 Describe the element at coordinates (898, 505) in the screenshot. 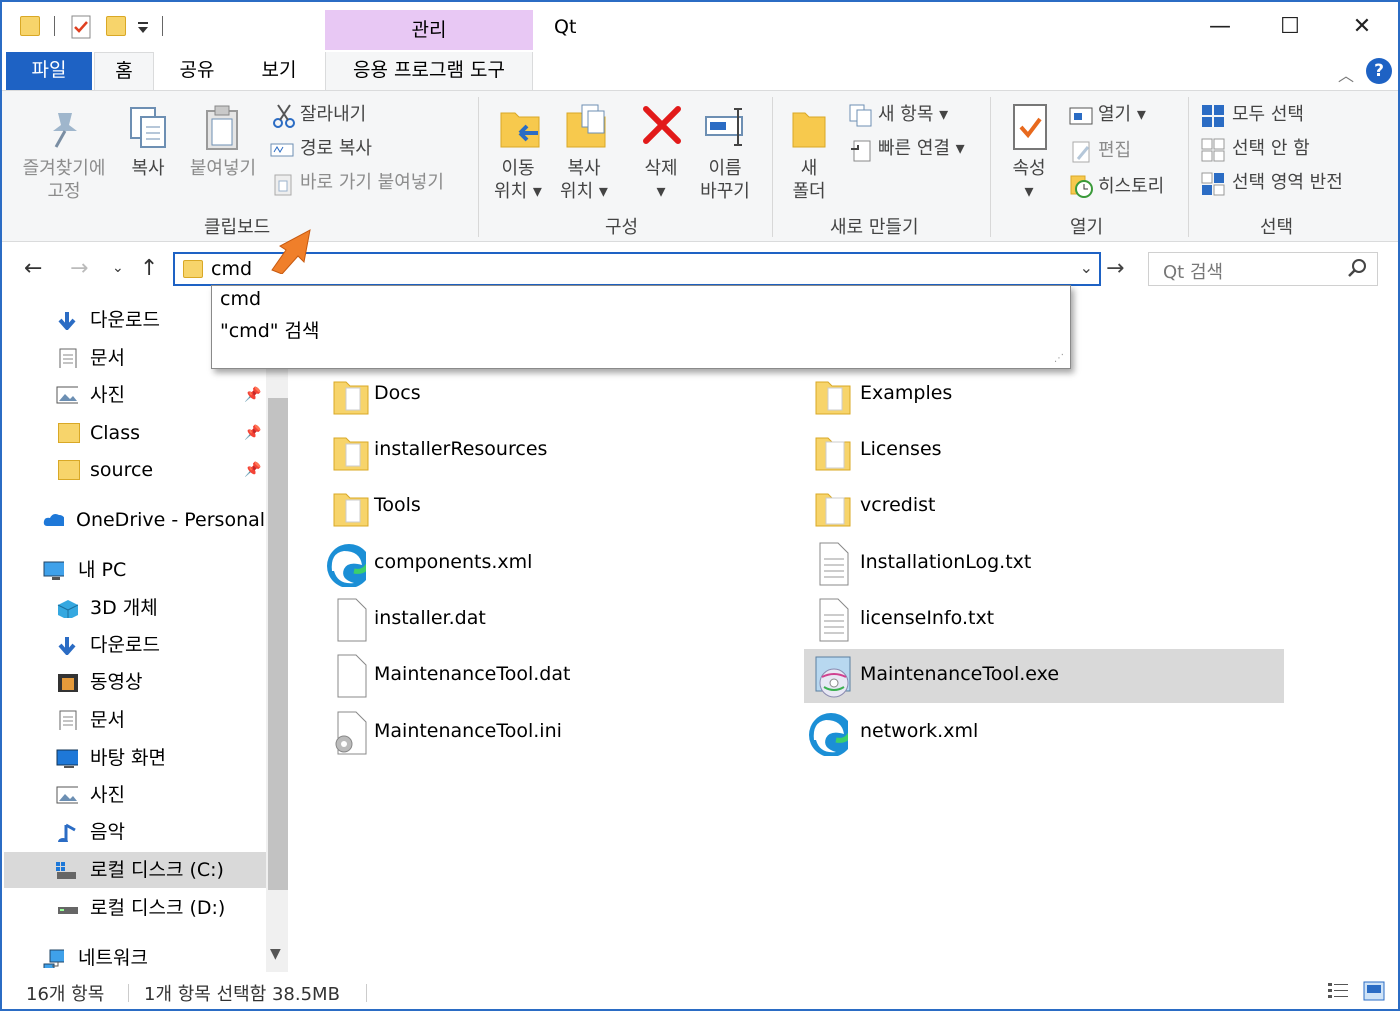

I see `file-name: vcredist` at that location.